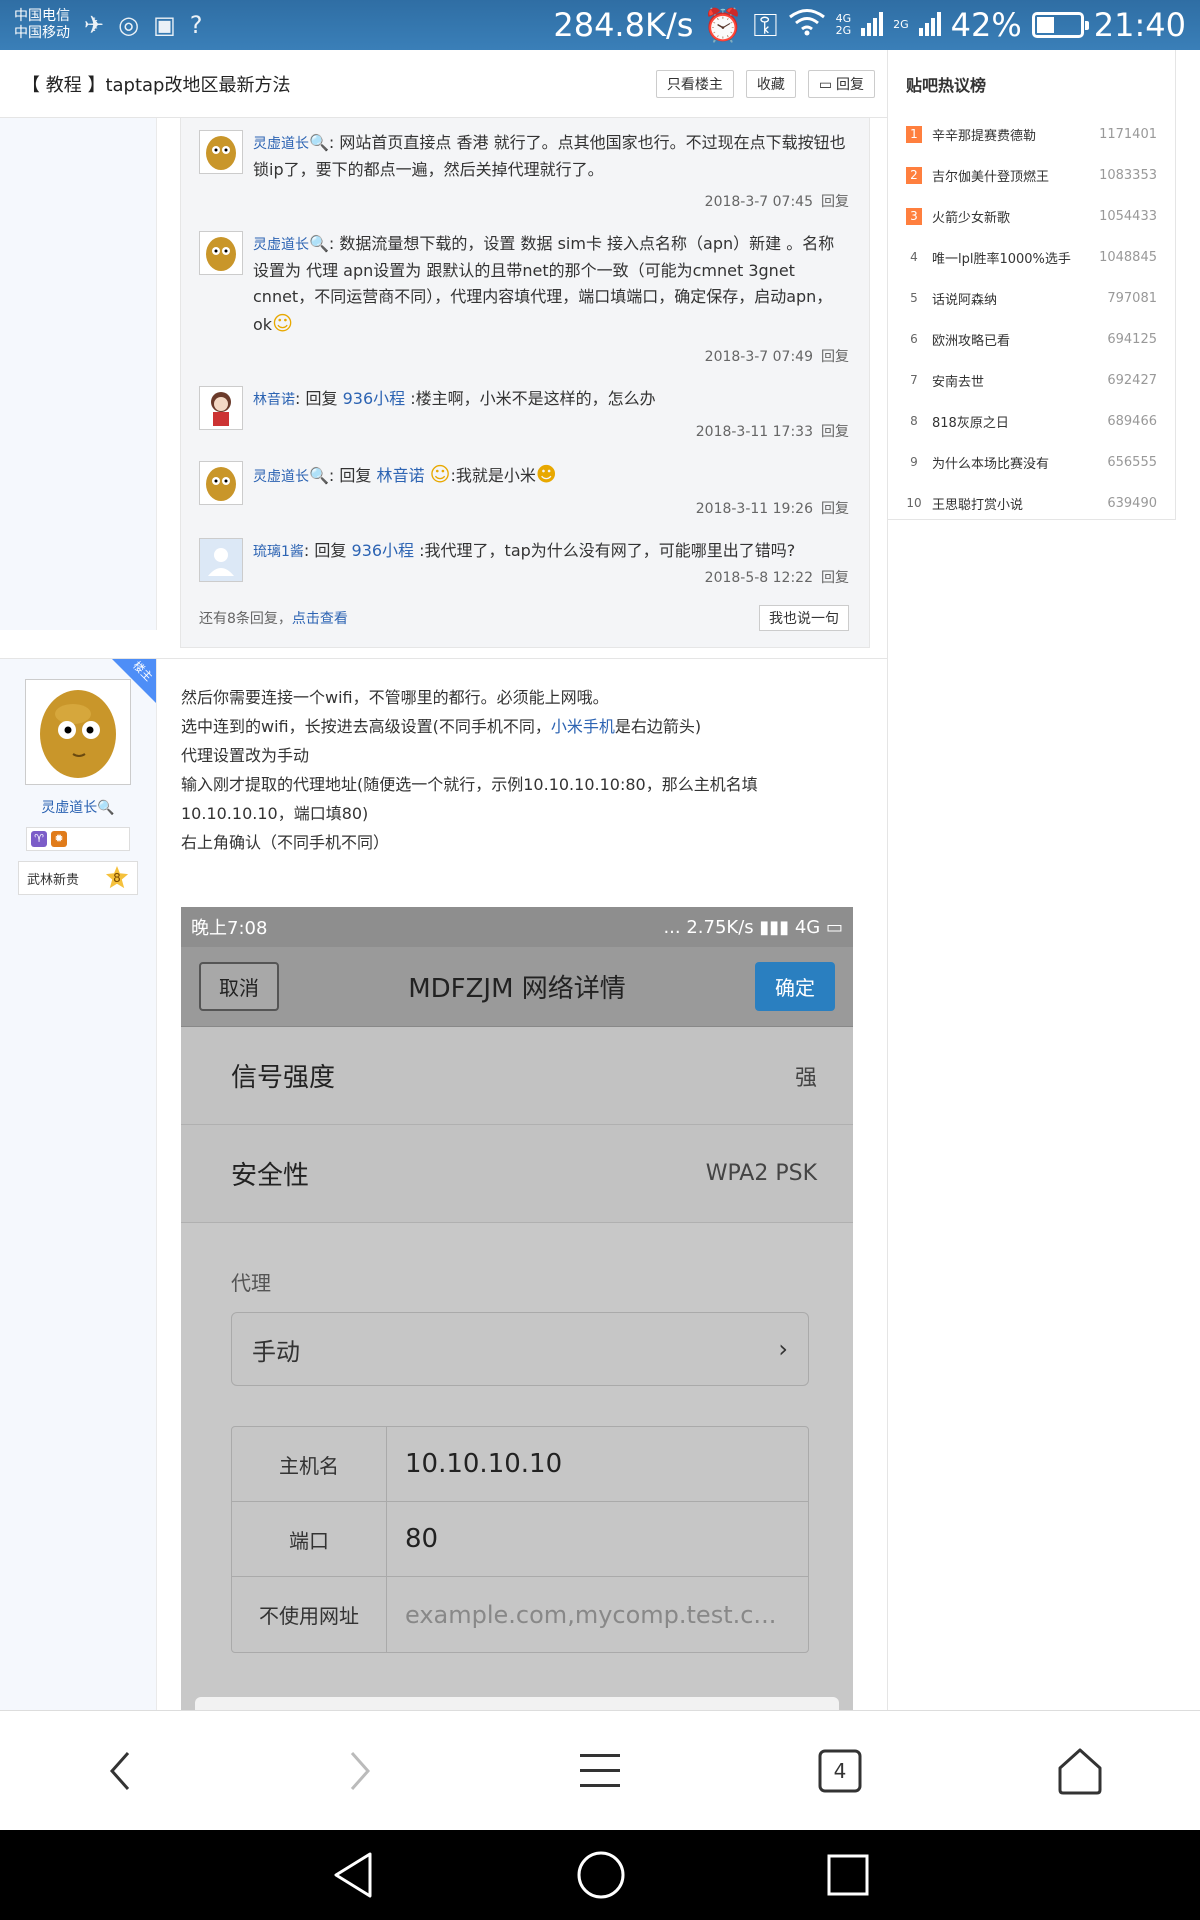 Image resolution: width=1200 pixels, height=1920 pixels. I want to click on embedded-signal-row: 信号强度 强, so click(517, 1076).